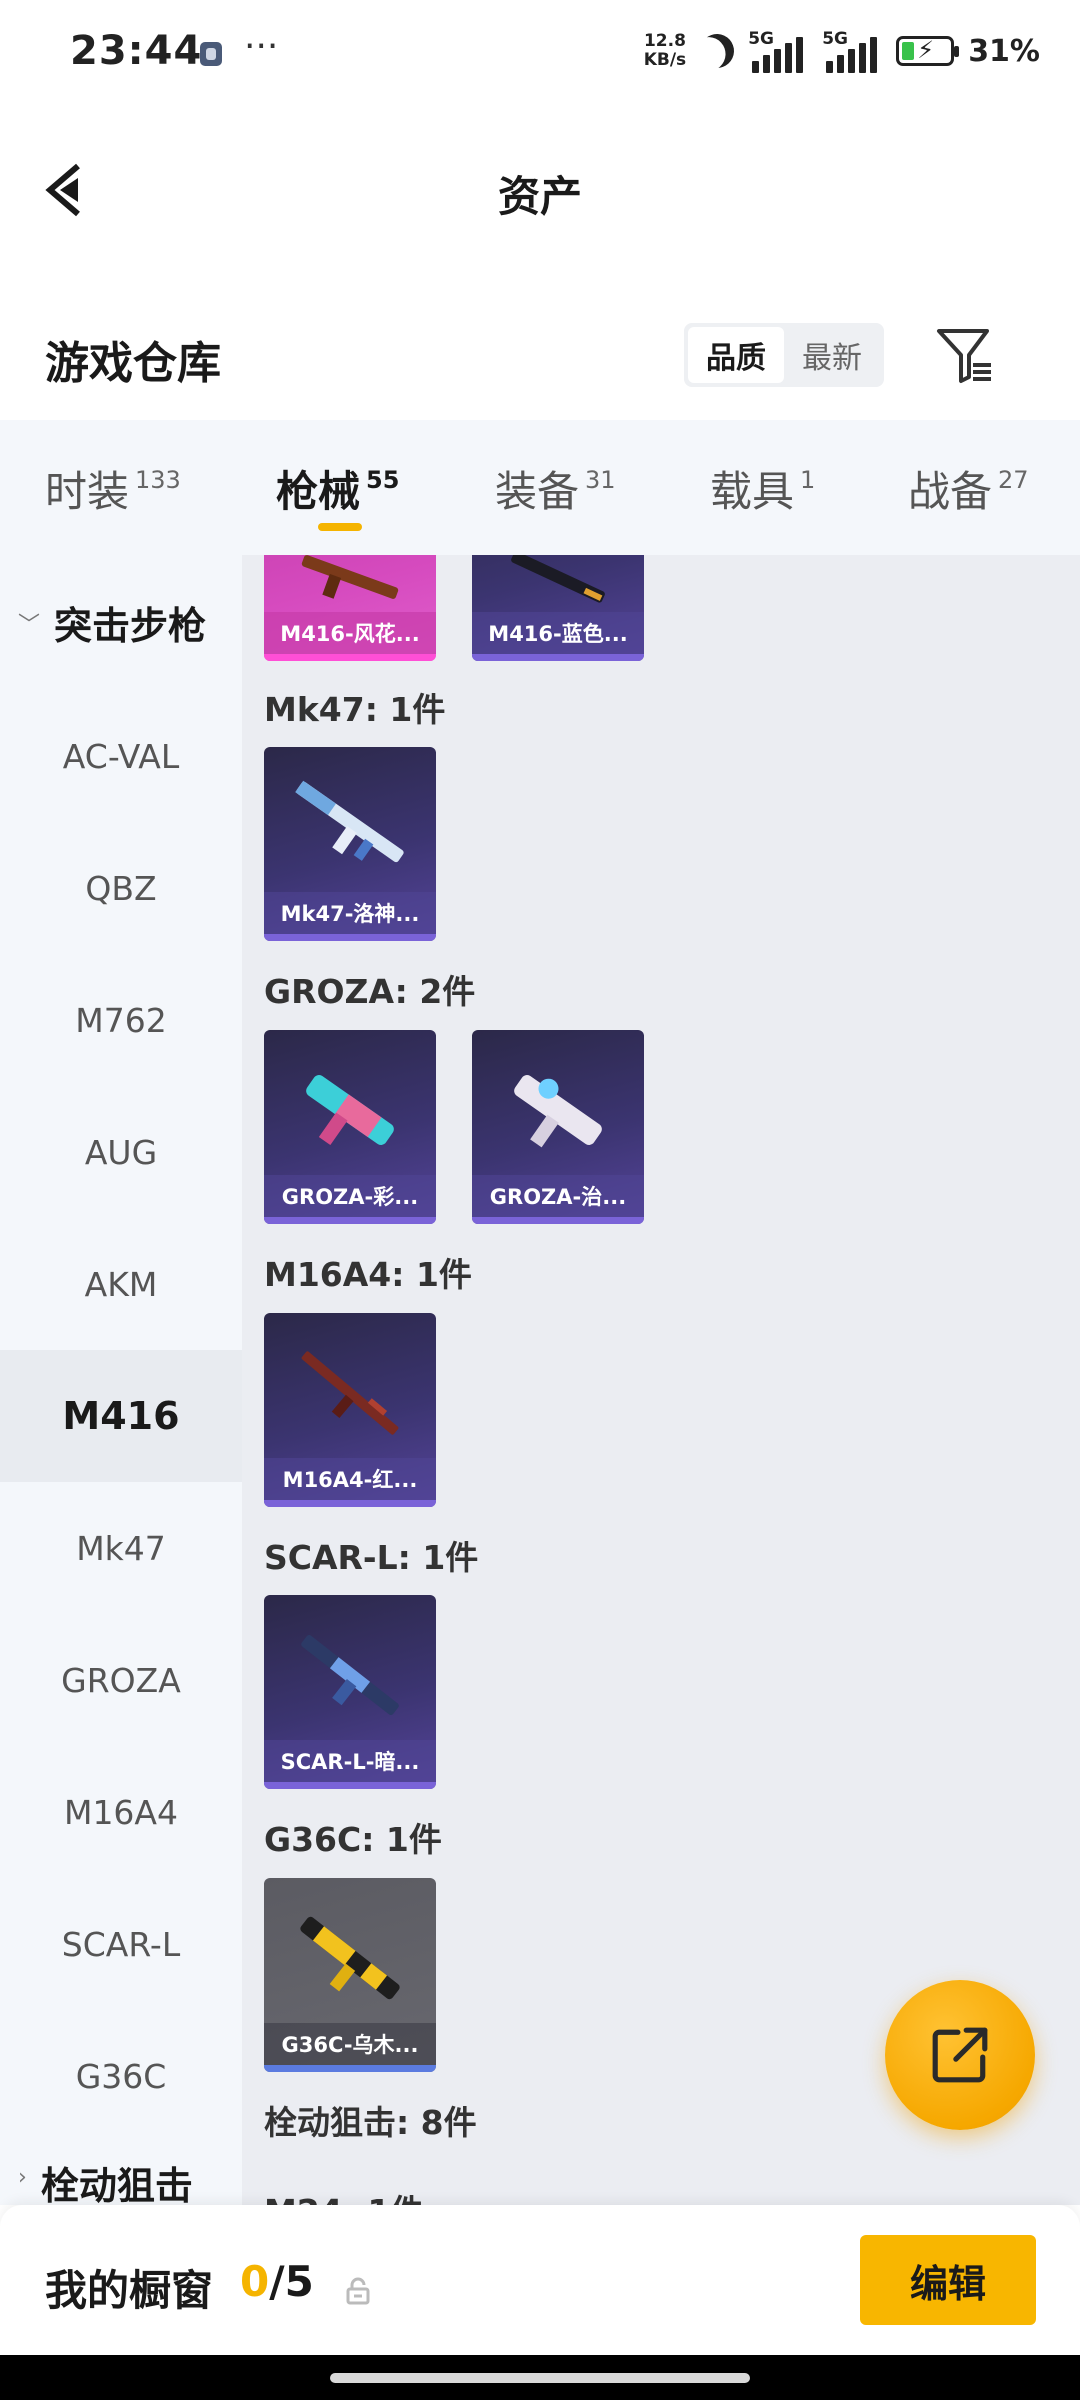  Describe the element at coordinates (121, 1944) in the screenshot. I see `sidebar-item-scar-l: SCAR-L` at that location.